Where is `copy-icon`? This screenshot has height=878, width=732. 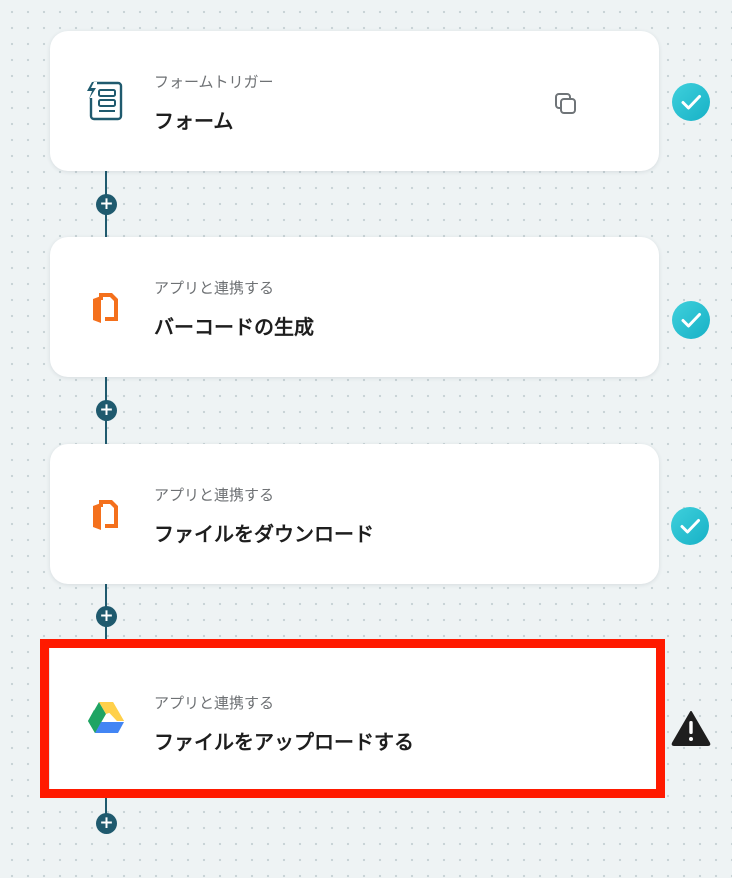
copy-icon is located at coordinates (566, 104).